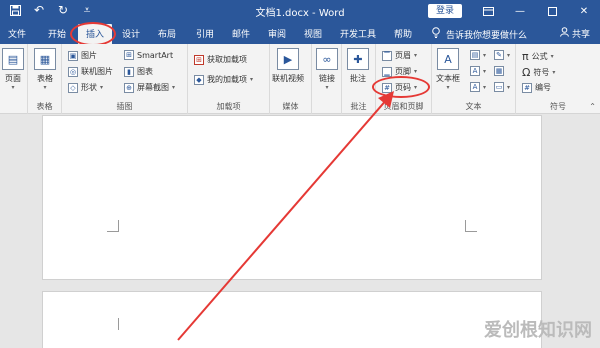  What do you see at coordinates (15, 10) in the screenshot?
I see `save-icon` at bounding box center [15, 10].